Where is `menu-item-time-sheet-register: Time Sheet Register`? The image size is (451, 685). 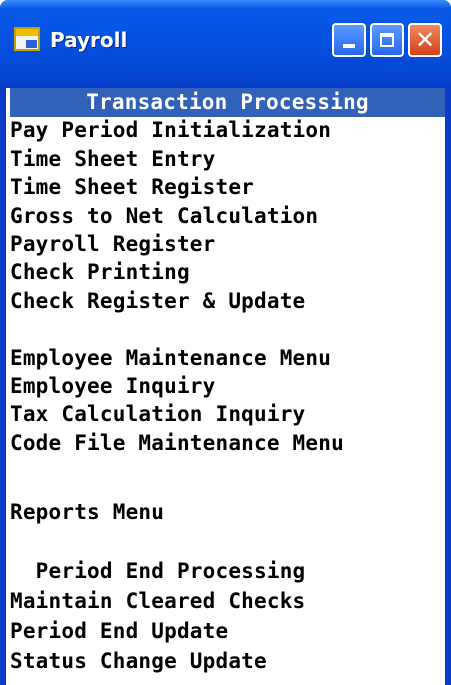 menu-item-time-sheet-register: Time Sheet Register is located at coordinates (227, 187).